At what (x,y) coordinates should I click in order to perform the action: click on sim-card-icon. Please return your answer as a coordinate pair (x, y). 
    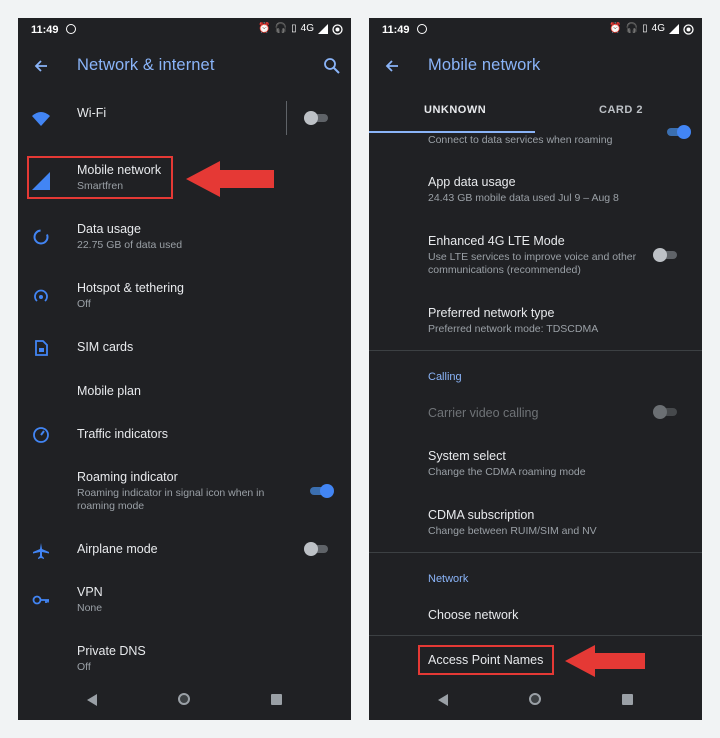
    Looking at the image, I should click on (41, 348).